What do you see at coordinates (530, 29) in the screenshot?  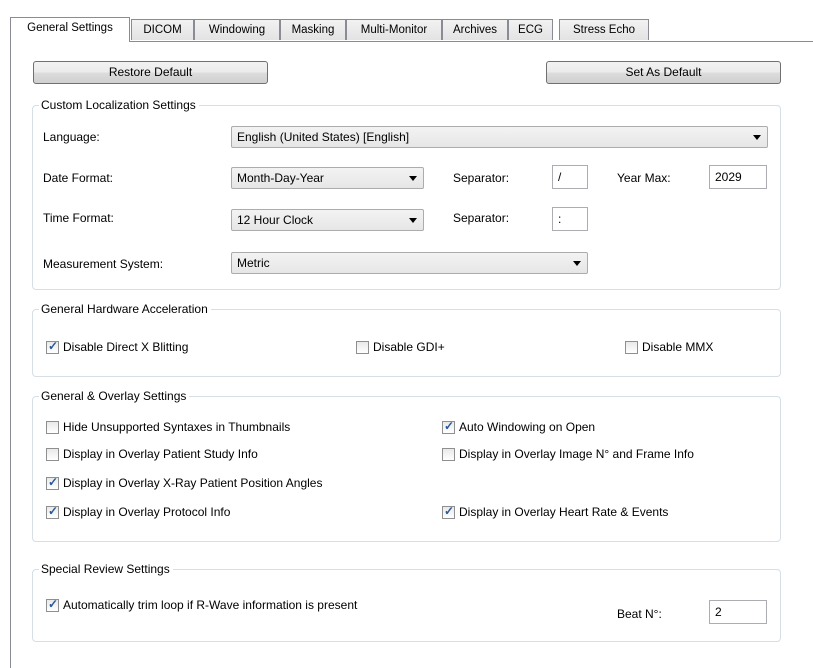 I see `tab-ecg: ECG` at bounding box center [530, 29].